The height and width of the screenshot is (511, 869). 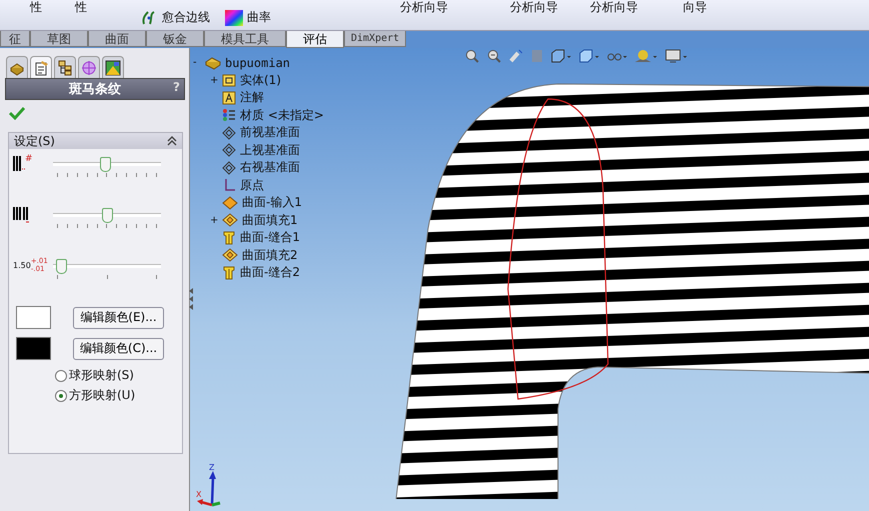 What do you see at coordinates (172, 141) in the screenshot?
I see `collapse-chevron-icon` at bounding box center [172, 141].